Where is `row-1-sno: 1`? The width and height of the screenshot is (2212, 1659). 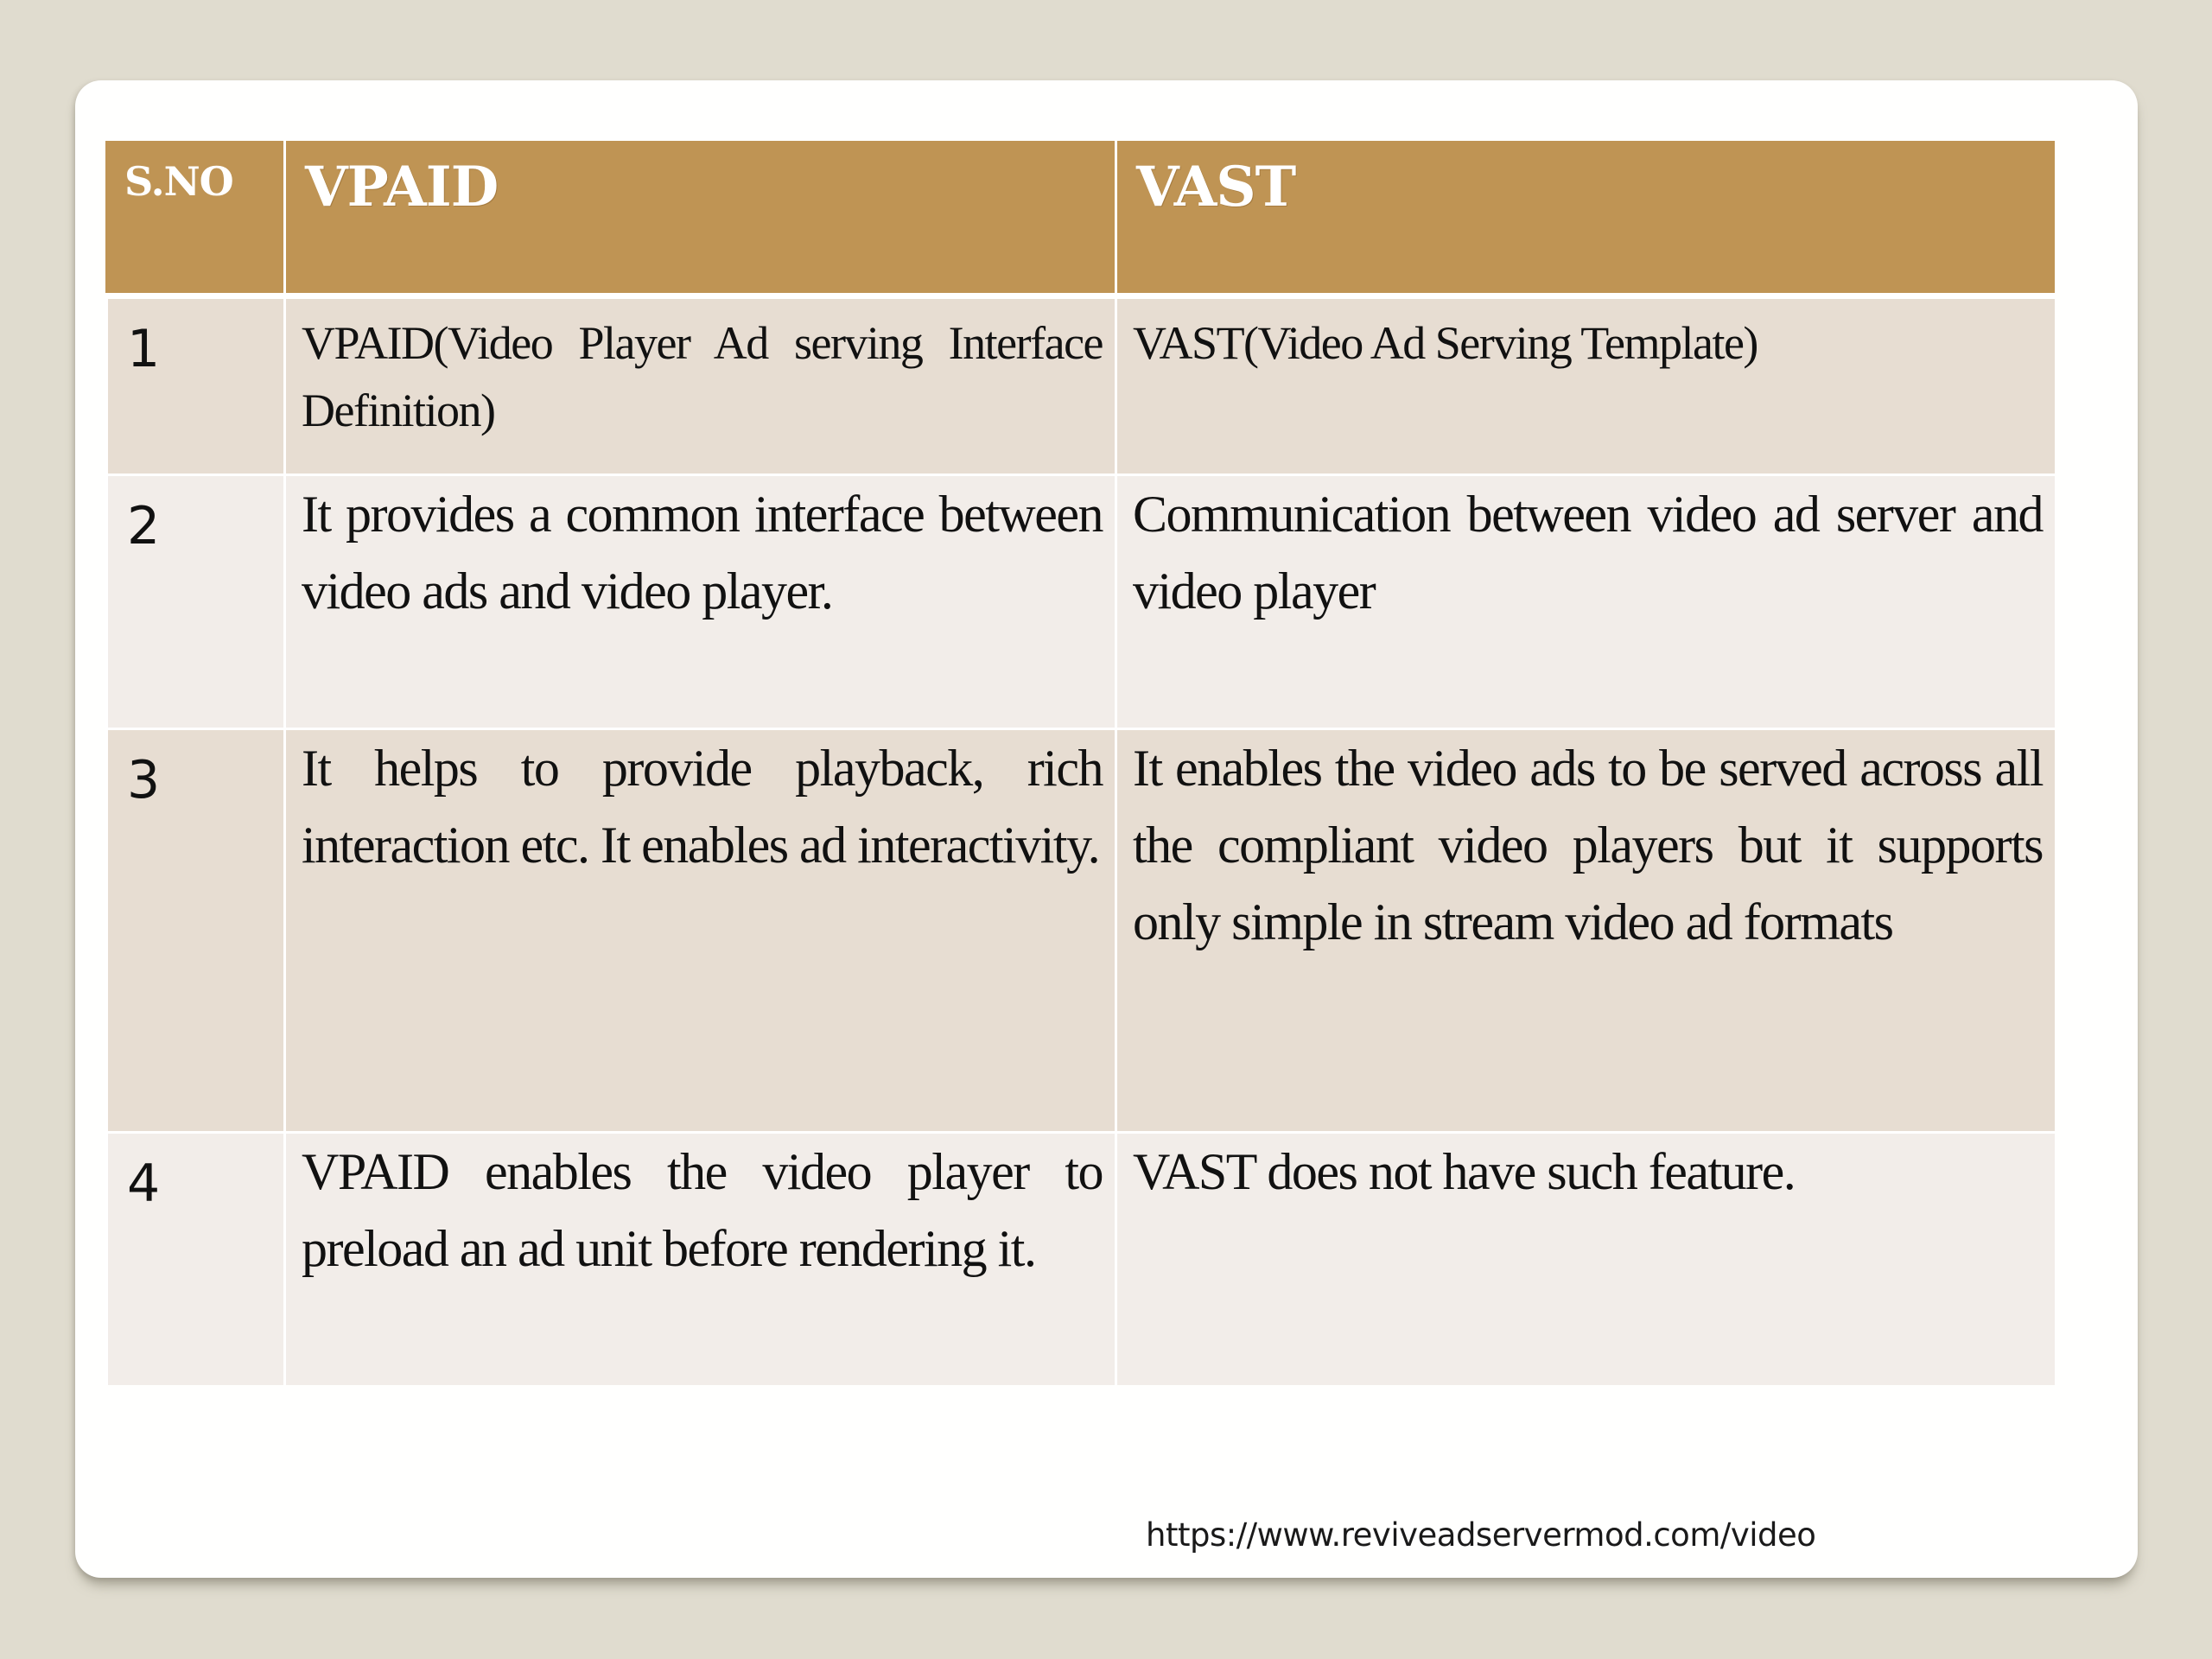 row-1-sno: 1 is located at coordinates (194, 387).